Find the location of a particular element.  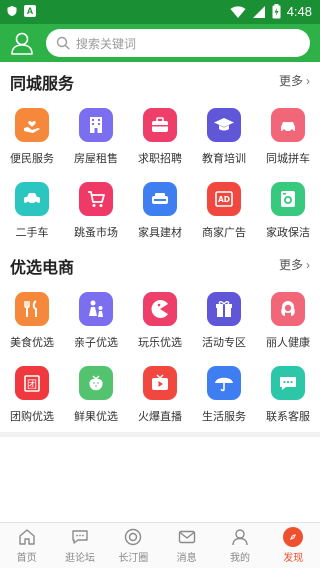

search-icon is located at coordinates (63, 43).